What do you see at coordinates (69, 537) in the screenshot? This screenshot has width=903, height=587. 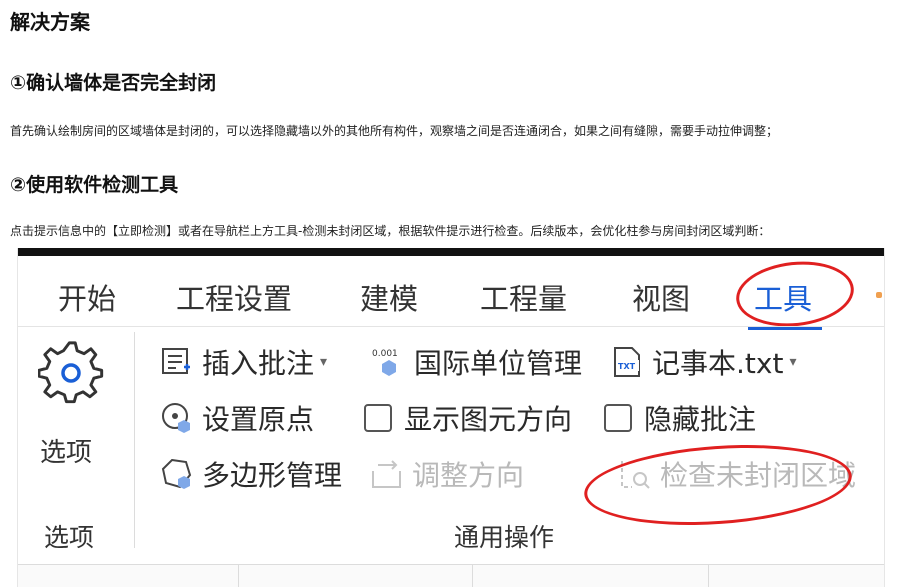 I see `options-group-label: 选项` at bounding box center [69, 537].